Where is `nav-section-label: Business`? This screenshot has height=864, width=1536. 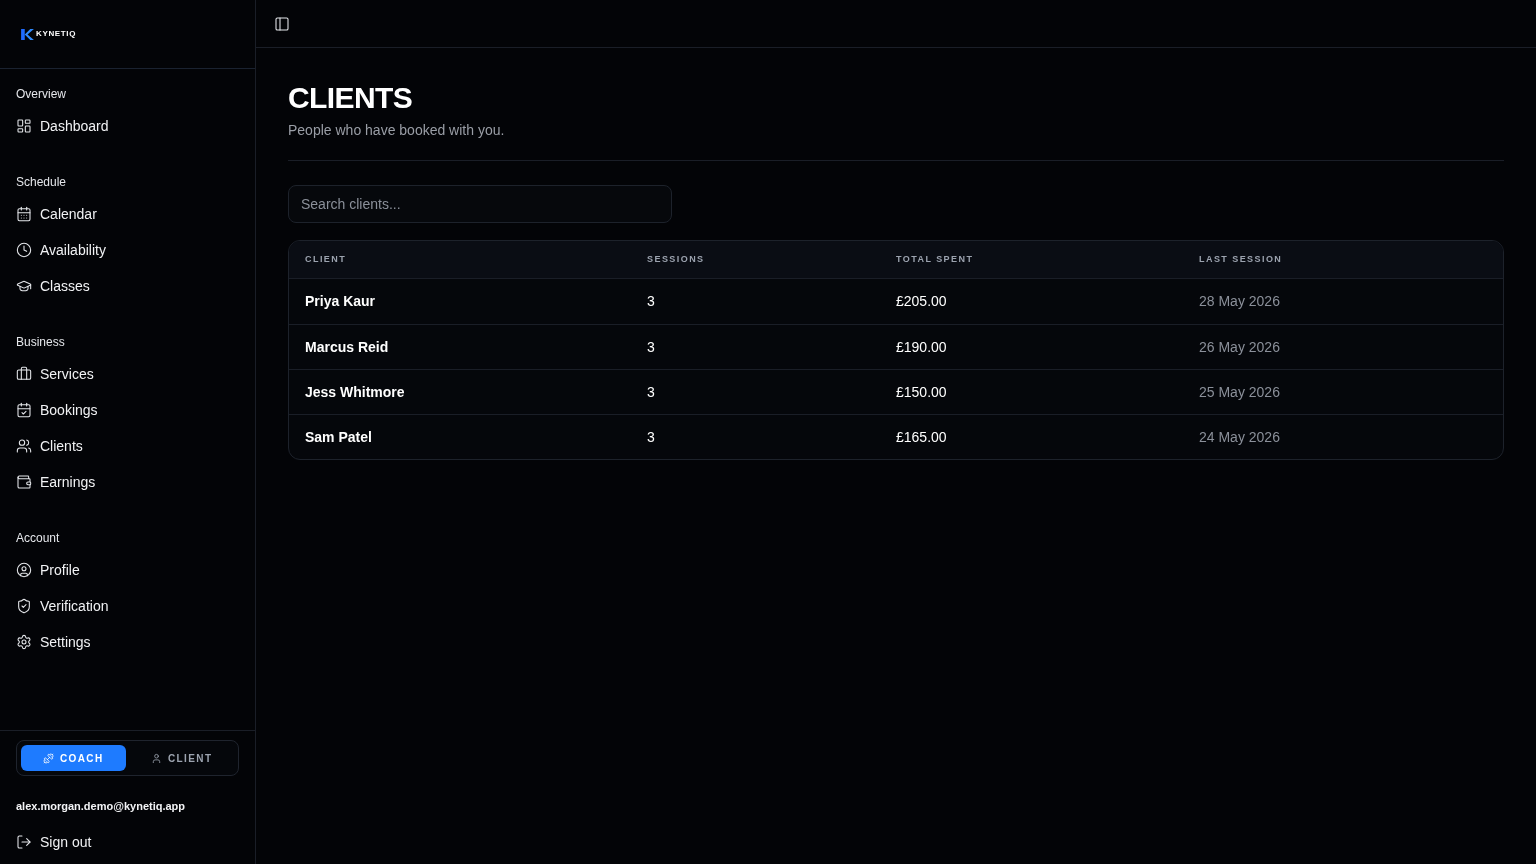
nav-section-label: Business is located at coordinates (40, 342).